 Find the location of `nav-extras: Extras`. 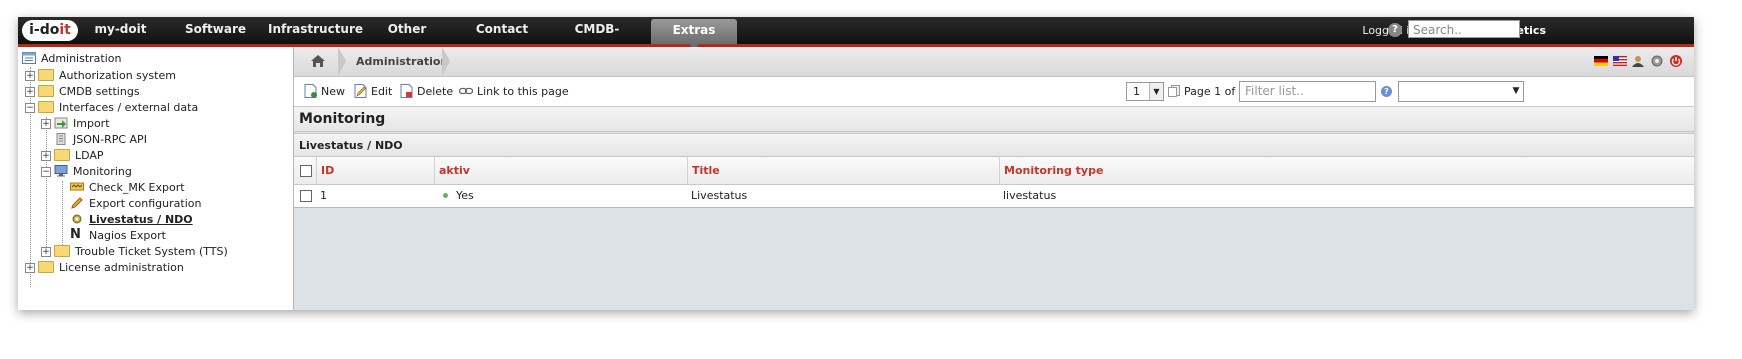

nav-extras: Extras is located at coordinates (694, 34).